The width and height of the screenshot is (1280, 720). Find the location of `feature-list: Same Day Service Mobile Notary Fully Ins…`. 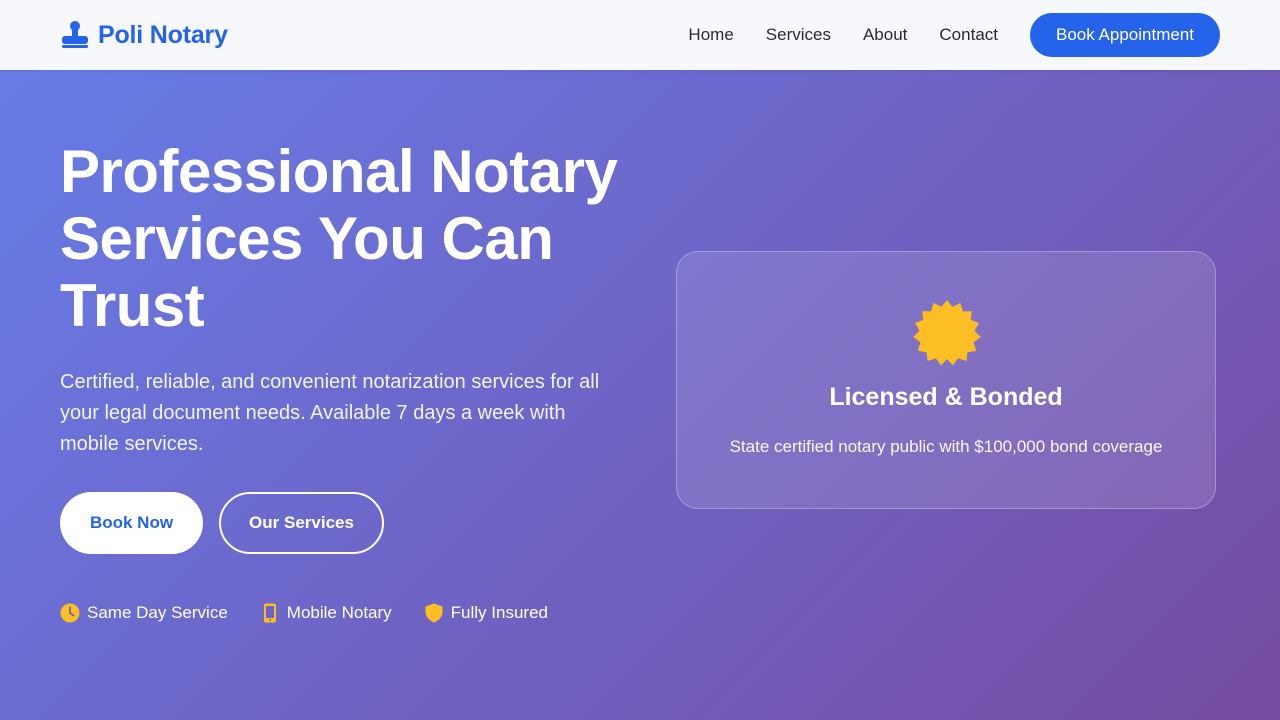

feature-list: Same Day Service Mobile Notary Fully Ins… is located at coordinates (340, 613).